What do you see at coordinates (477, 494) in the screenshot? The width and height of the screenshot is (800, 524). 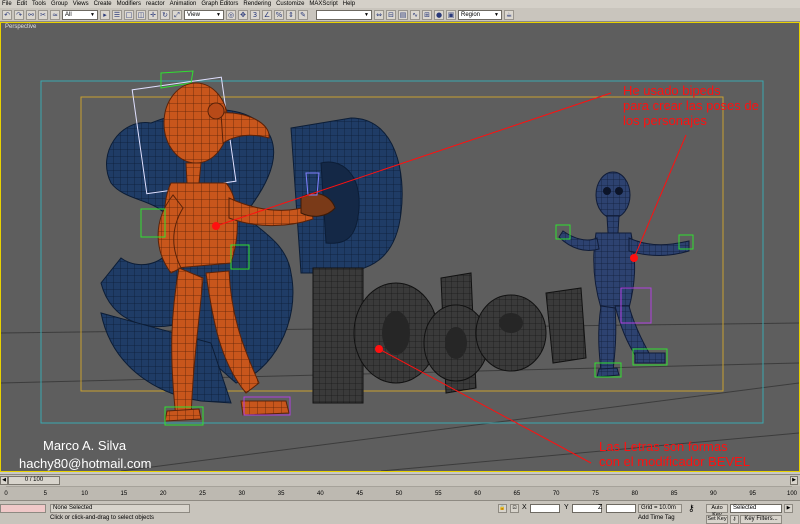 I see `tick-label: 60` at bounding box center [477, 494].